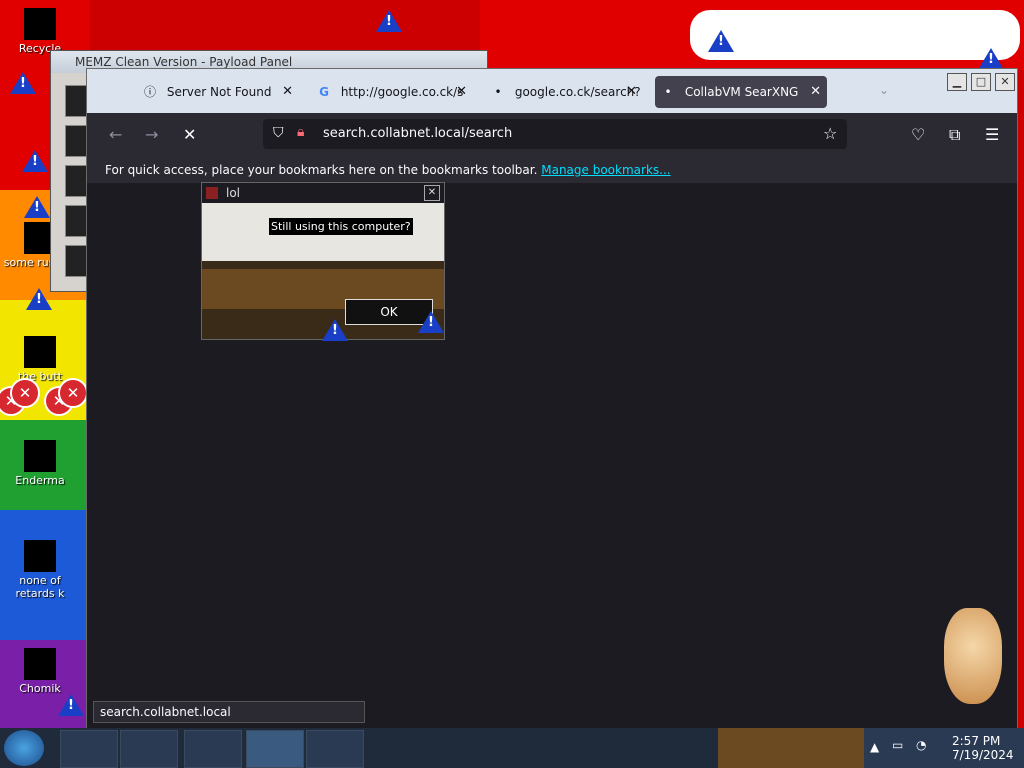 Image resolution: width=1024 pixels, height=768 pixels. I want to click on desktop-brown-strip, so click(791, 748).